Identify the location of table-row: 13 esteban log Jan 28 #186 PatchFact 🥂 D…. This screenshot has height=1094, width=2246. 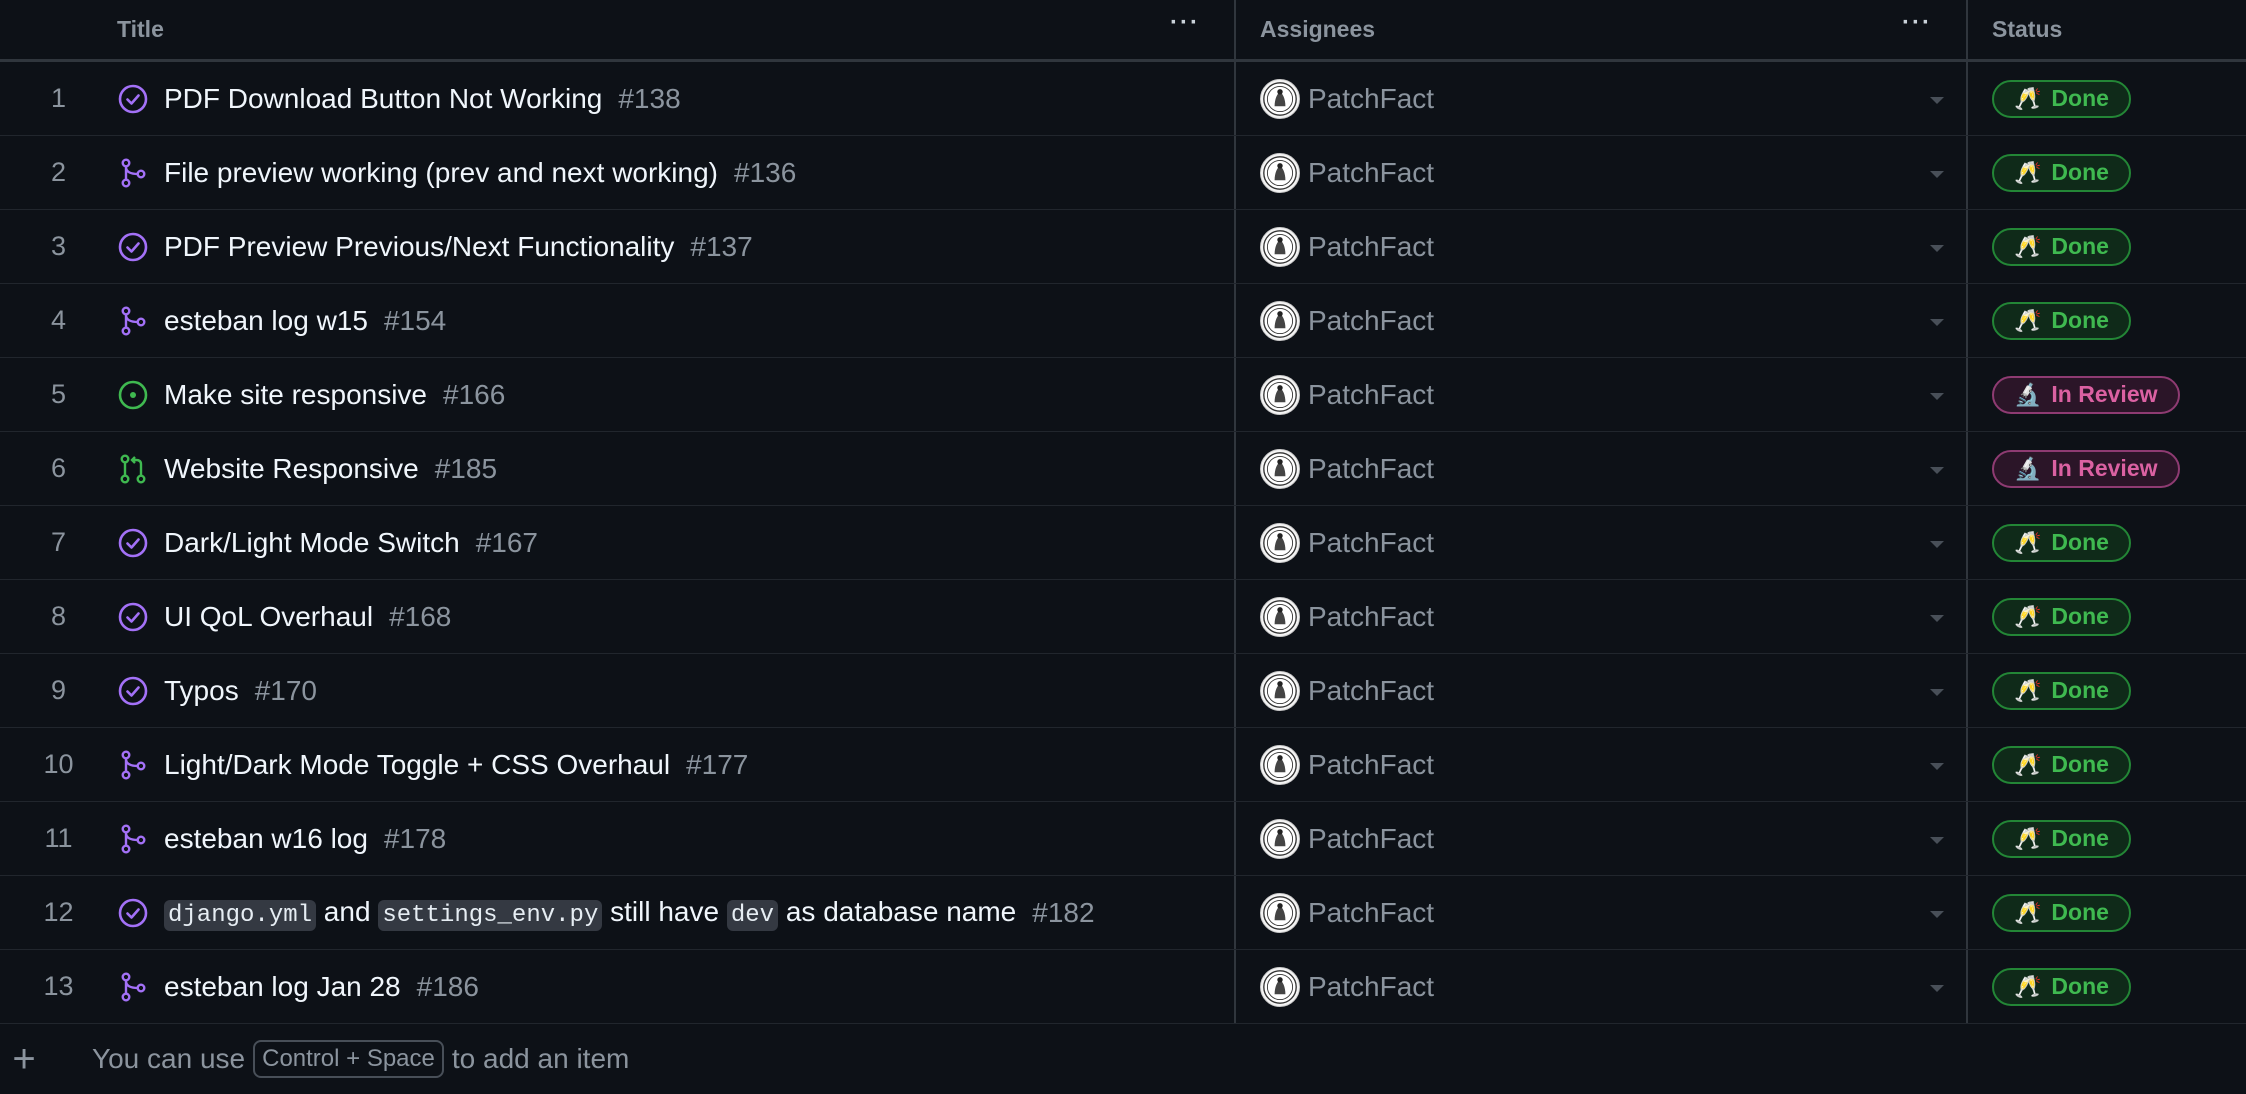
(1123, 987).